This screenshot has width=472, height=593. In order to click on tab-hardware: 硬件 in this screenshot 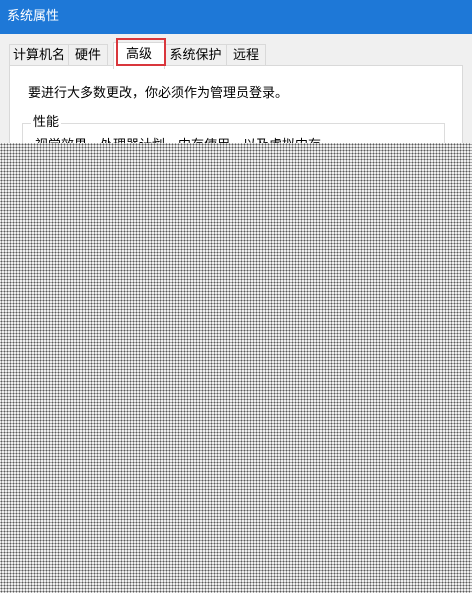, I will do `click(88, 55)`.